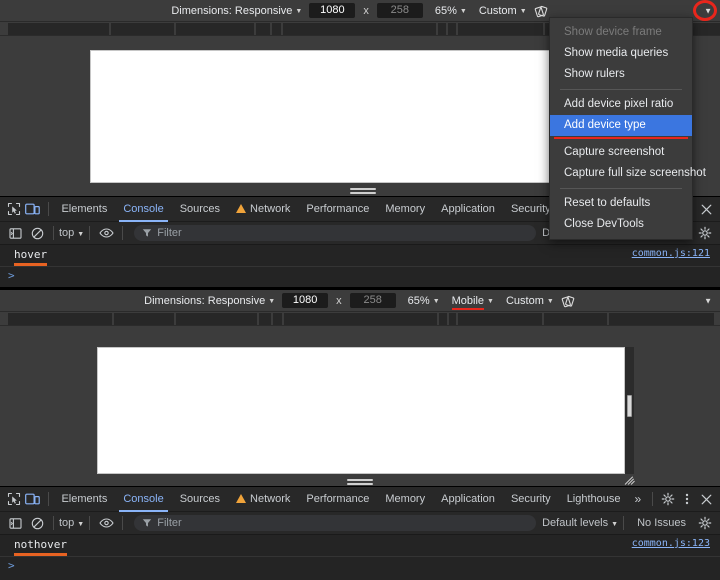  What do you see at coordinates (629, 406) in the screenshot?
I see `viewport-scrollbar-thumb-bottom` at bounding box center [629, 406].